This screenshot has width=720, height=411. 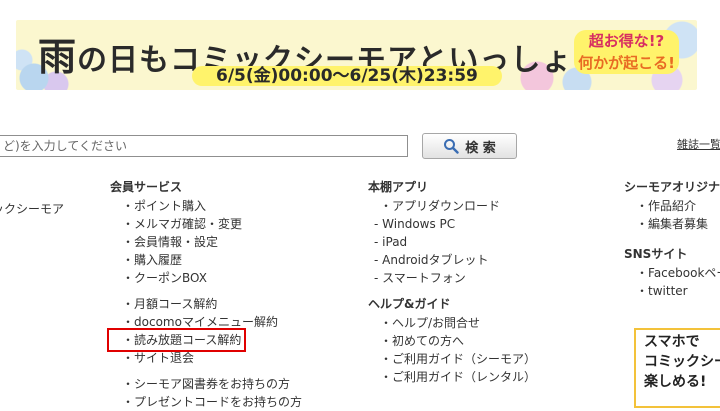 I want to click on promo-line1: スマホで, so click(x=672, y=342).